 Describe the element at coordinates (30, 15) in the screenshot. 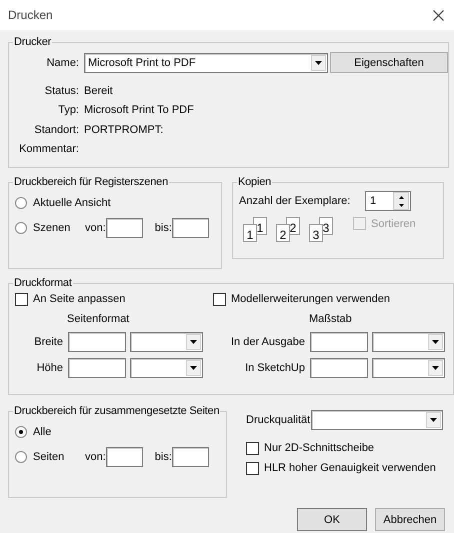

I see `window-title: Drucken` at that location.